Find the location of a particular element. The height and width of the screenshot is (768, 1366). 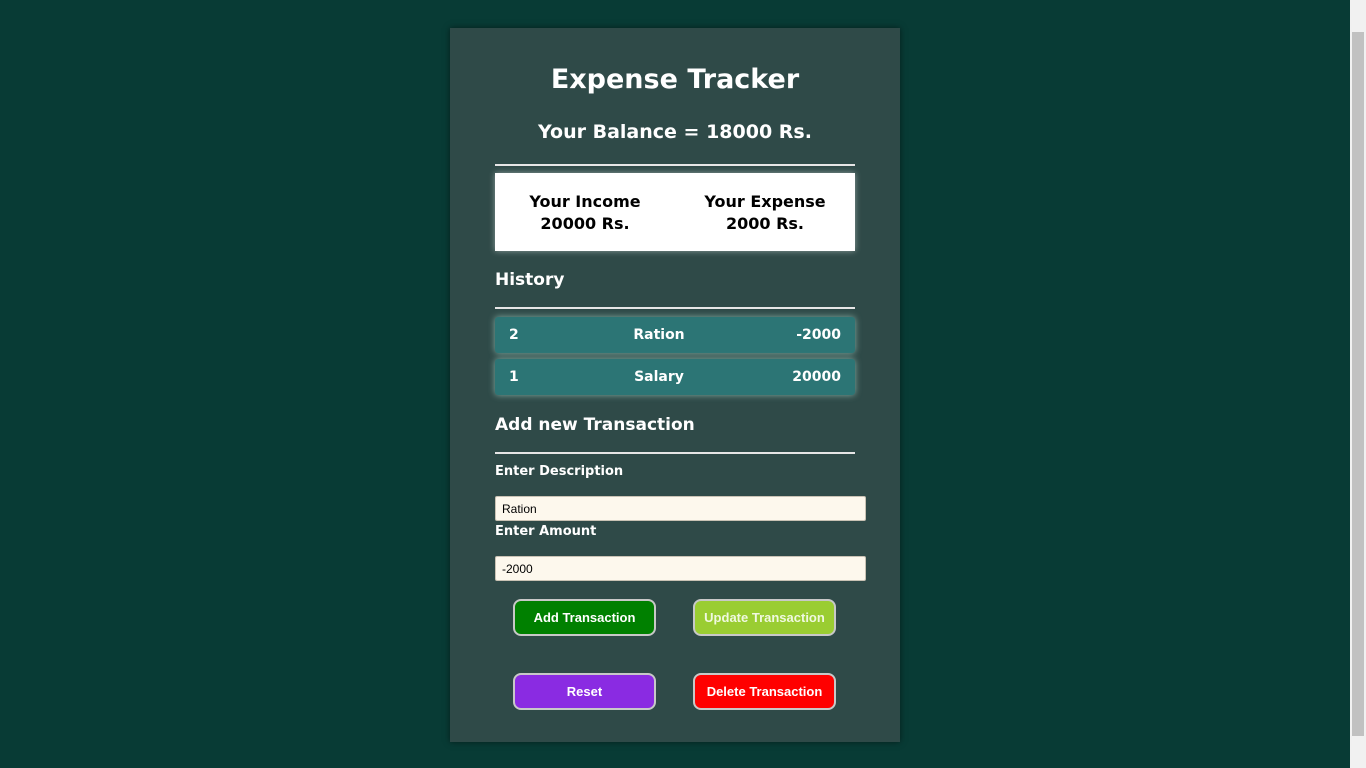

update-transaction-button: Update Transaction is located at coordinates (764, 617).